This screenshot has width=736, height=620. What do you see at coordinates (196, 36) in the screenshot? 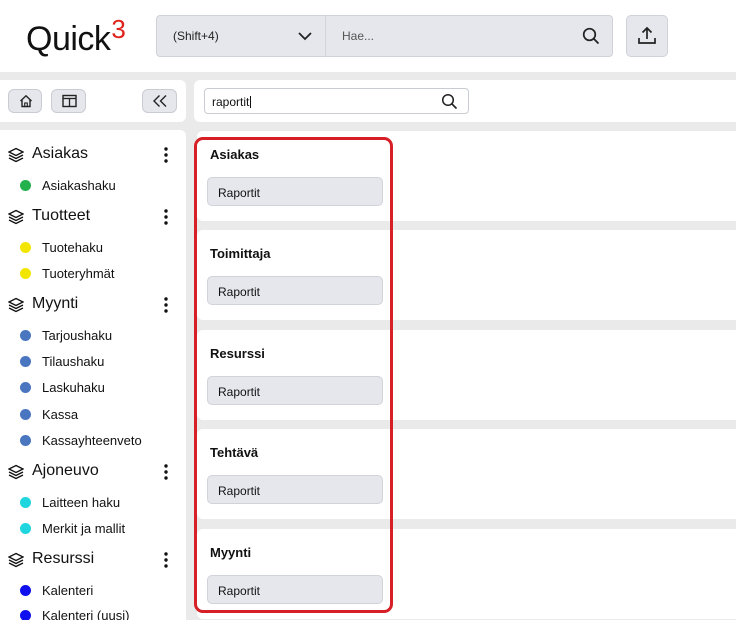
I see `search-scope-value: (Shift+4)` at bounding box center [196, 36].